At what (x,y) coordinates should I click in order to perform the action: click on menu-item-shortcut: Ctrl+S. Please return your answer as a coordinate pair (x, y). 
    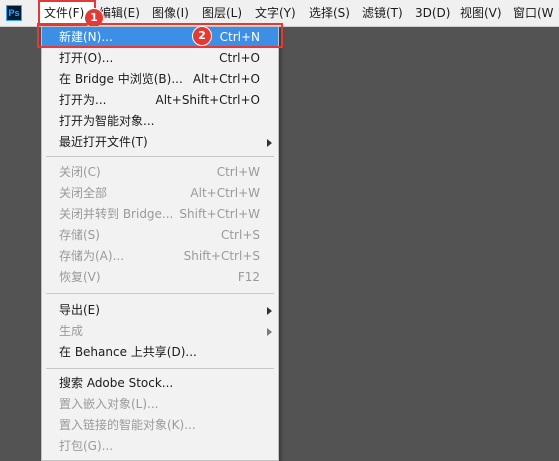
    Looking at the image, I should click on (240, 235).